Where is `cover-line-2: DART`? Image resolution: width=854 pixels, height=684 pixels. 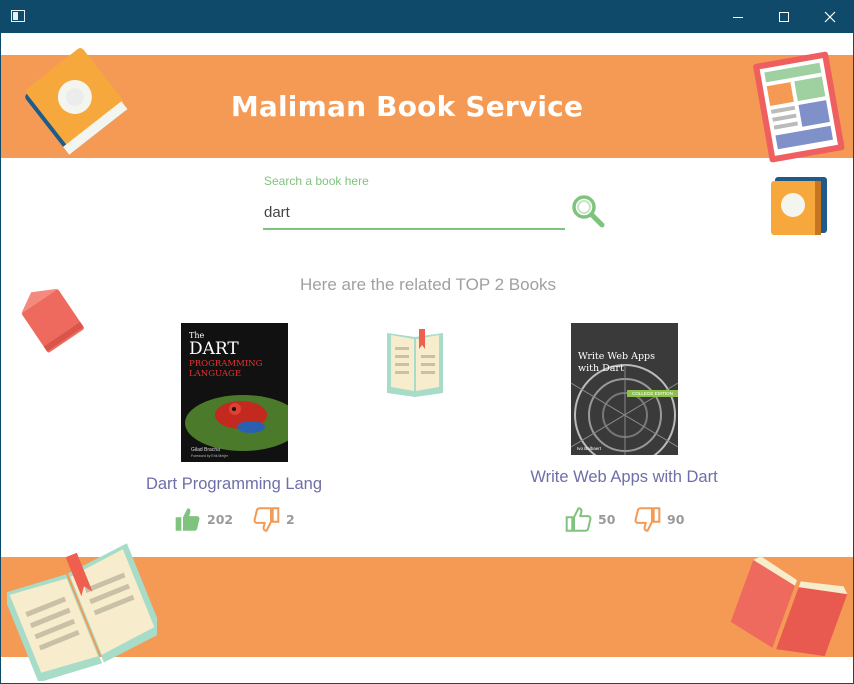
cover-line-2: DART is located at coordinates (214, 349).